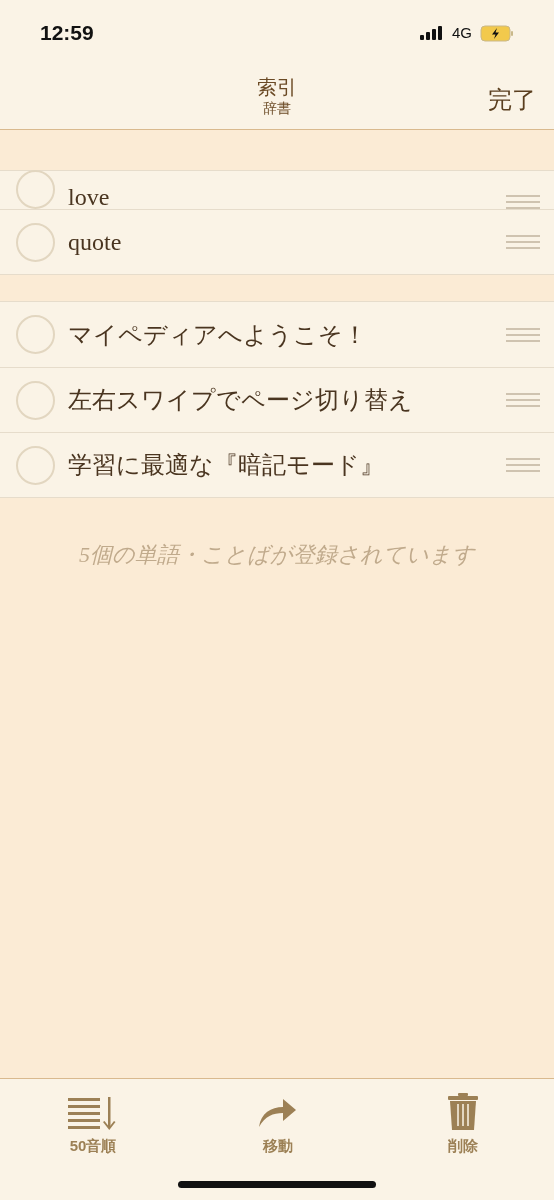 The width and height of the screenshot is (554, 1200). I want to click on list-row: 左右スワイプでページ切り替え, so click(277, 399).